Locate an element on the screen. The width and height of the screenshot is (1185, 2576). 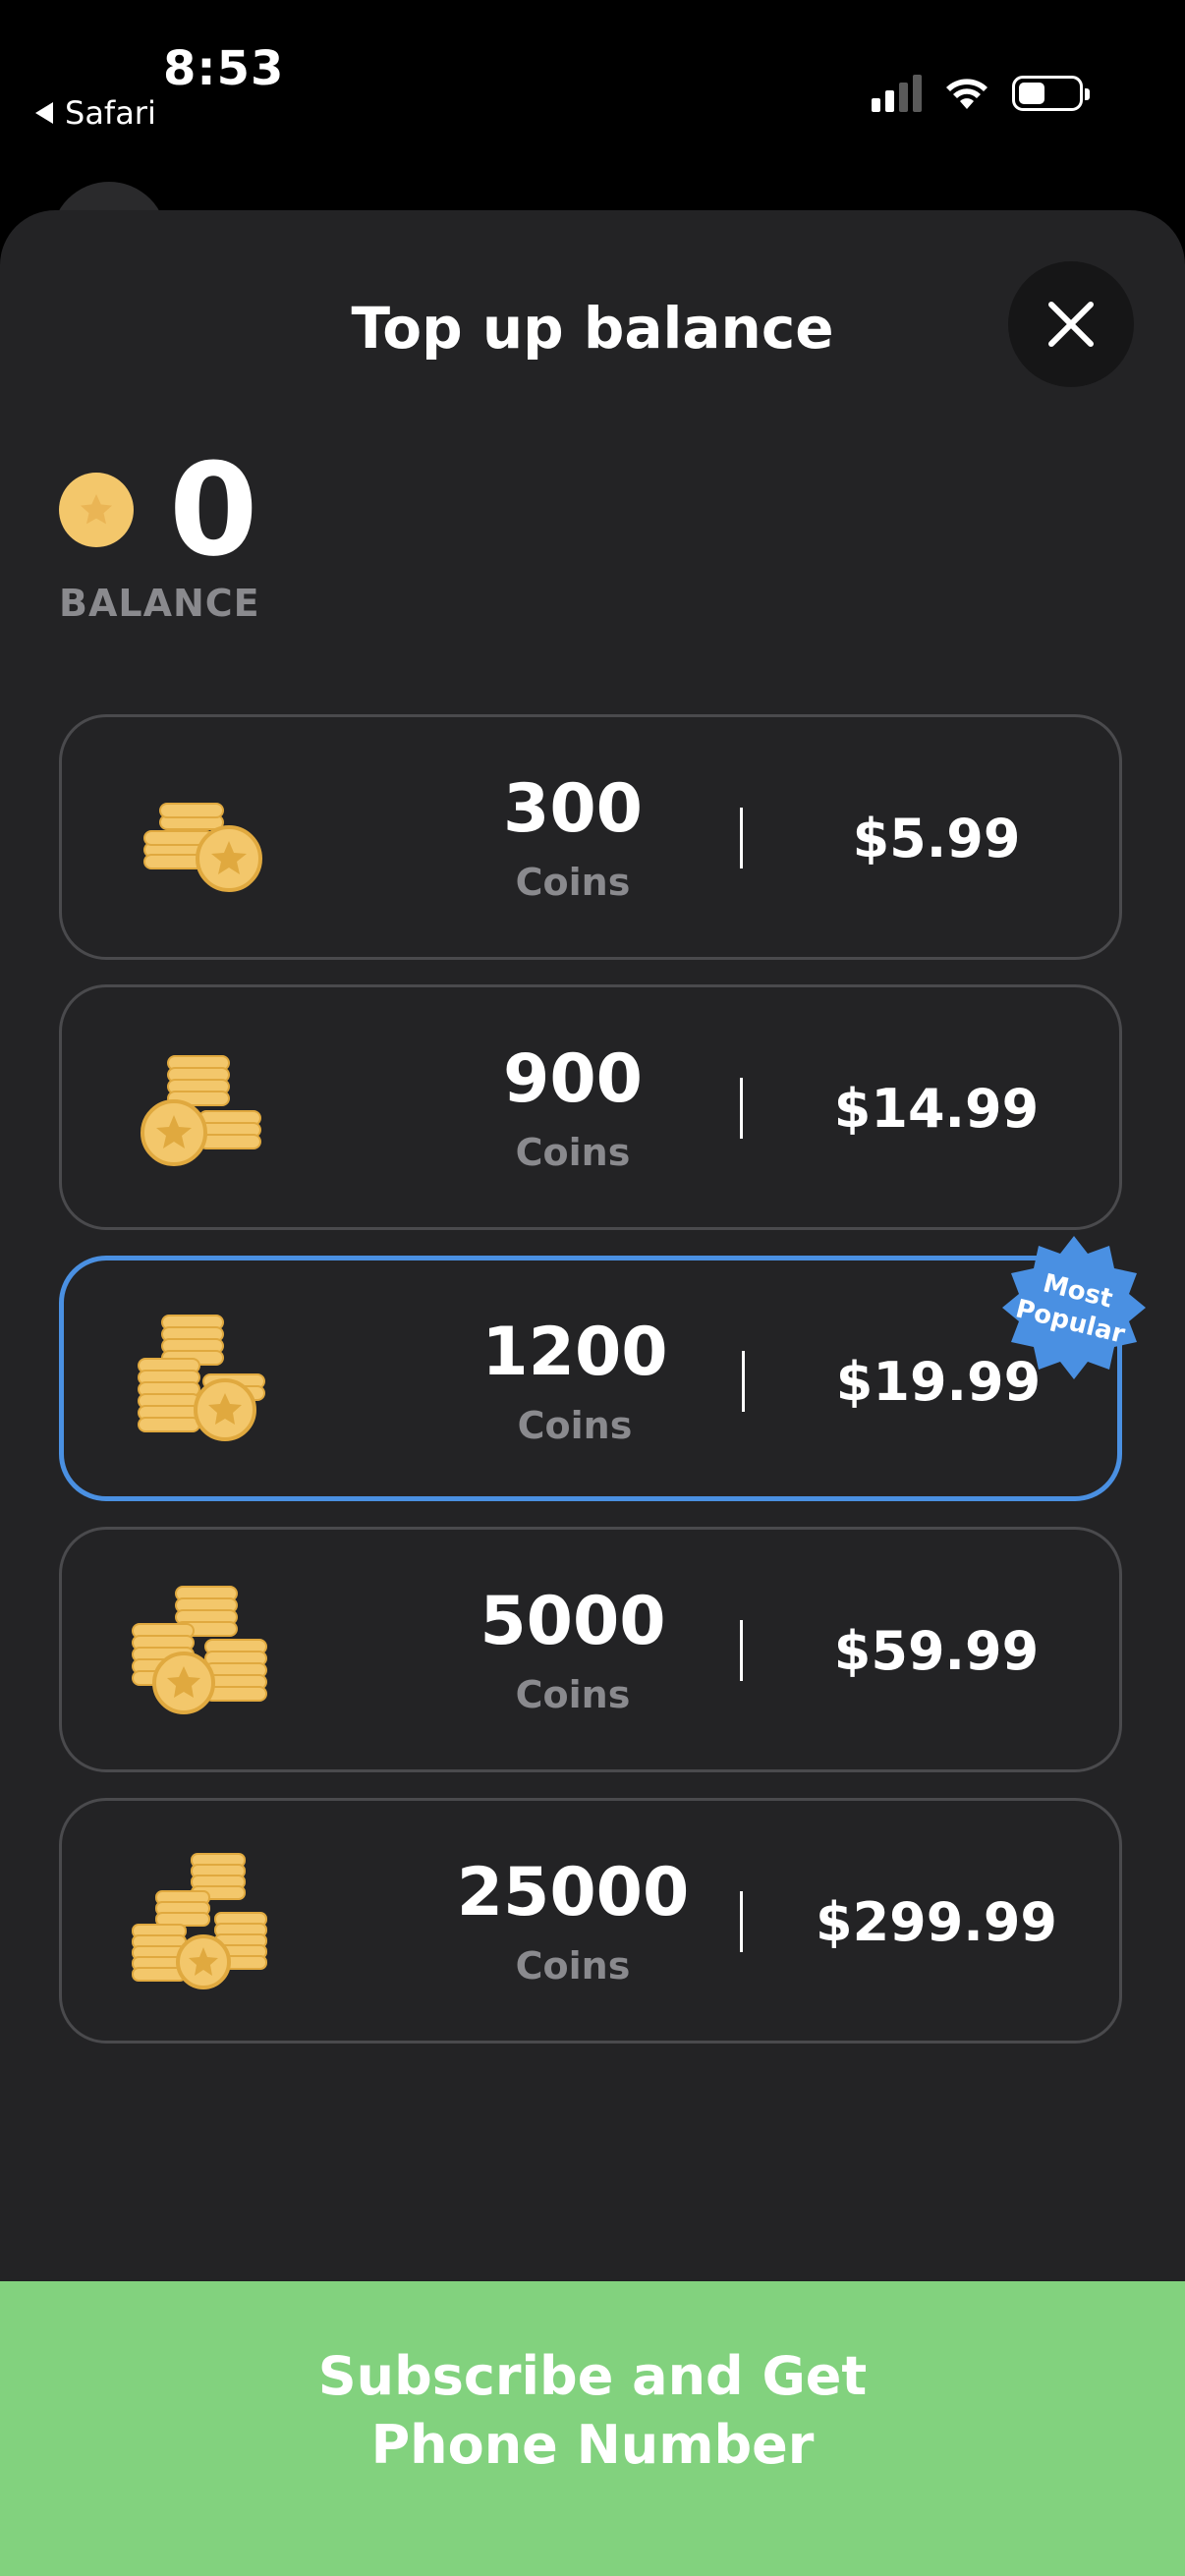
status-bar: 8:53 Safari is located at coordinates (592, 98).